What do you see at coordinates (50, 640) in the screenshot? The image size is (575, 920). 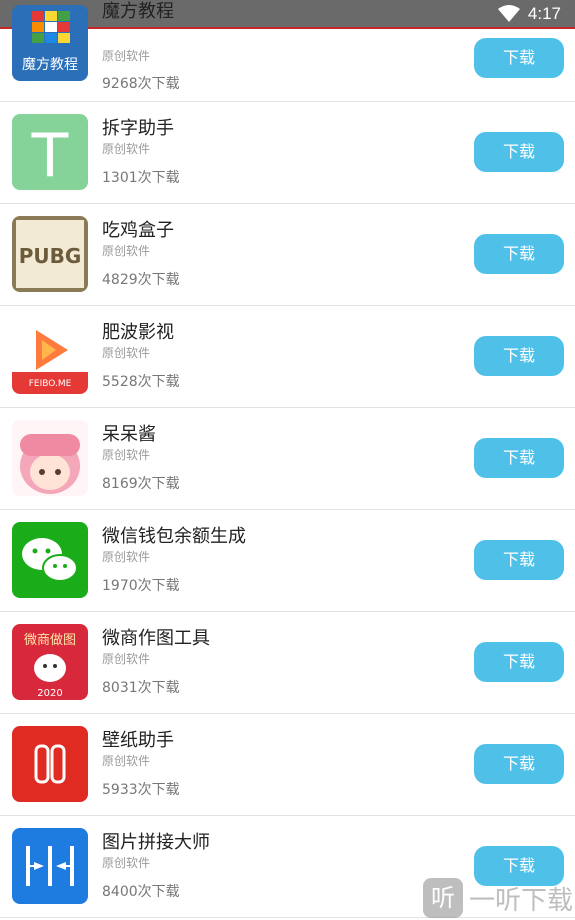 I see `svg-text: 微商做图` at bounding box center [50, 640].